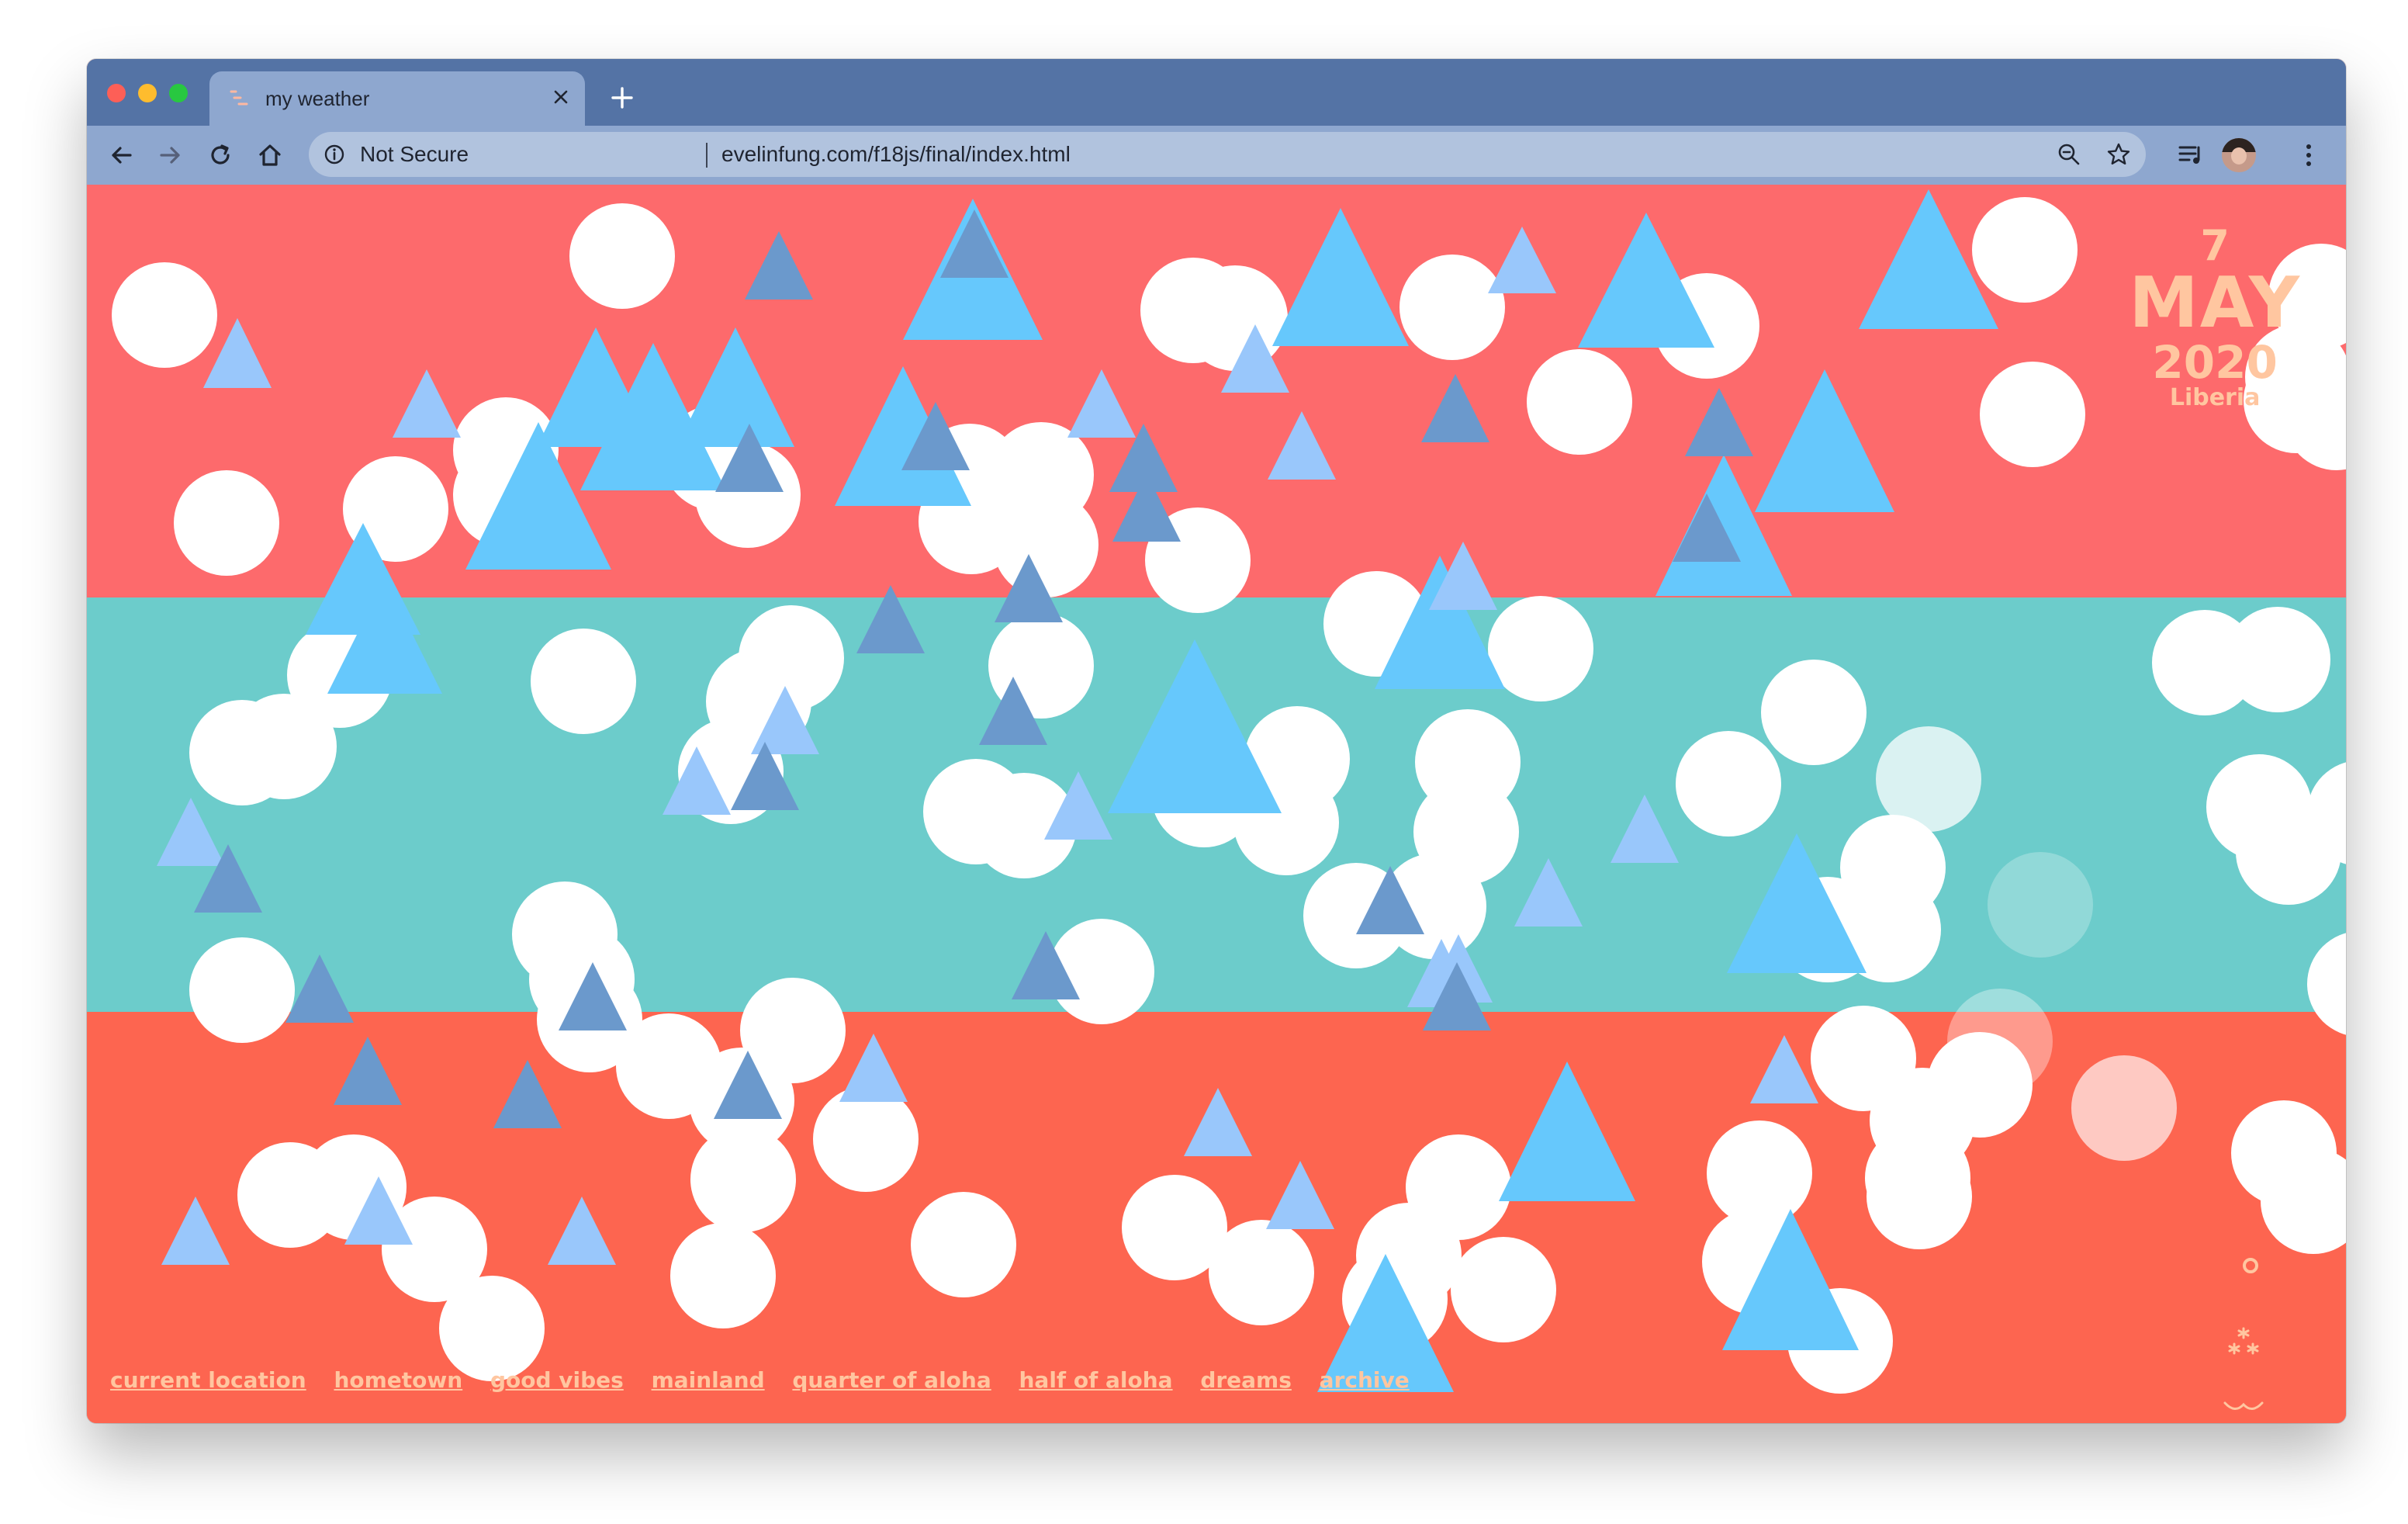  I want to click on close-tab-icon, so click(561, 97).